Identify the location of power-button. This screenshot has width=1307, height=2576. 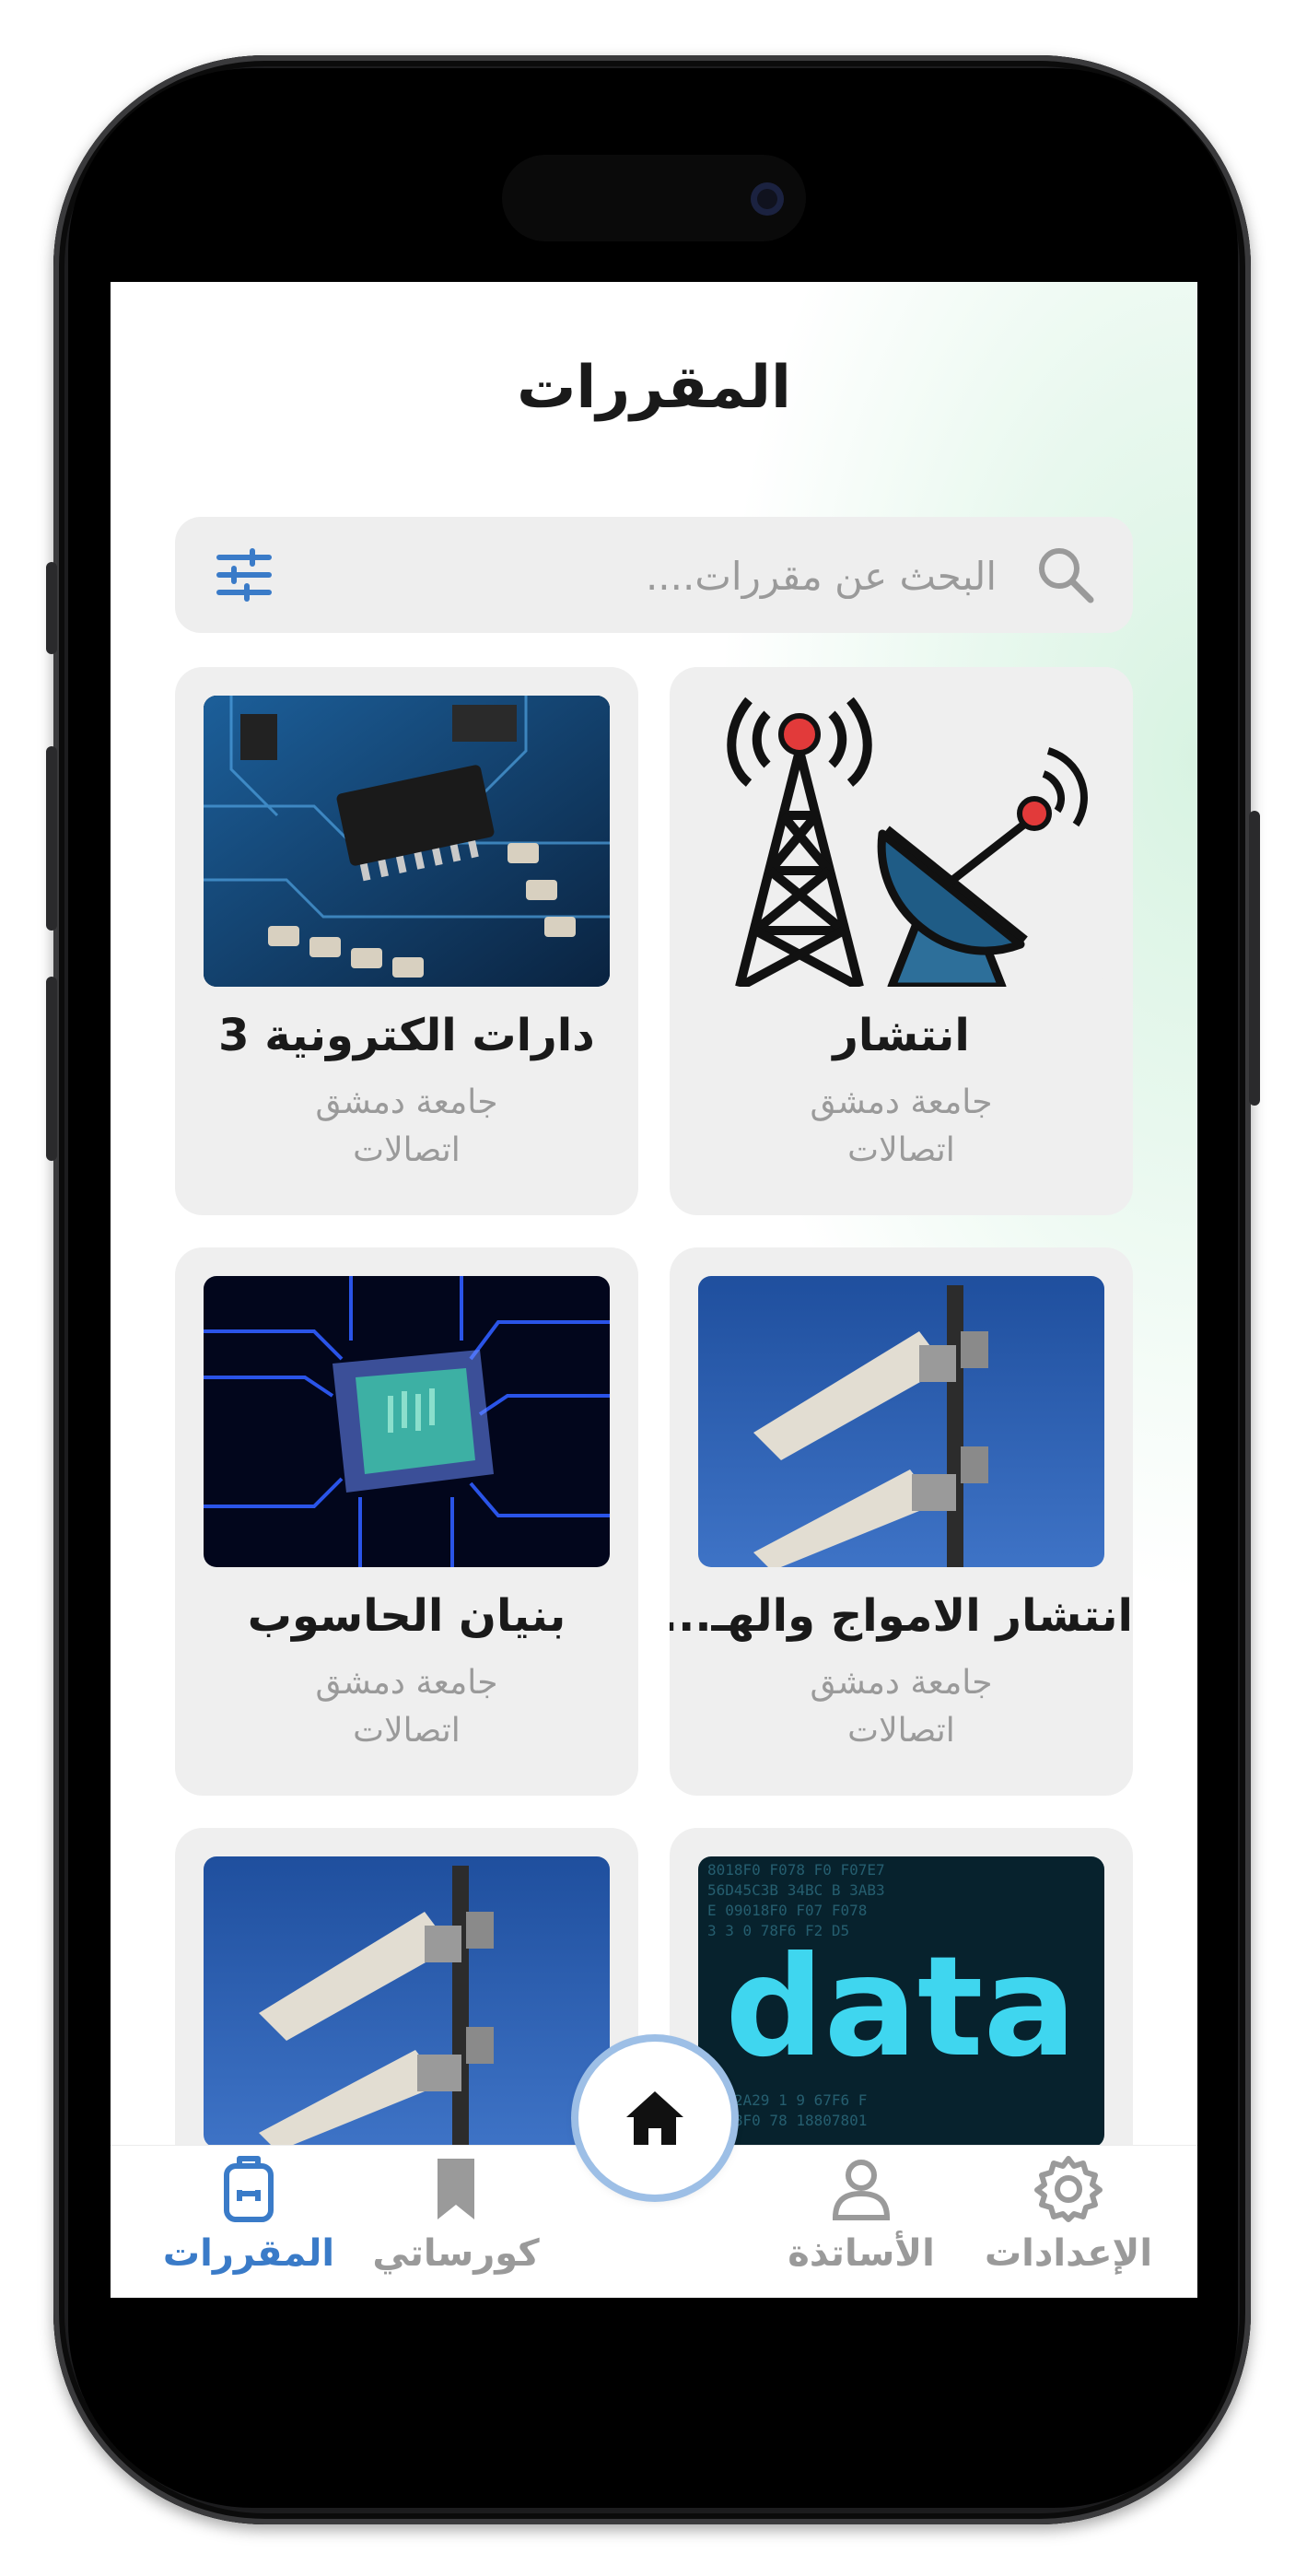
(1255, 958).